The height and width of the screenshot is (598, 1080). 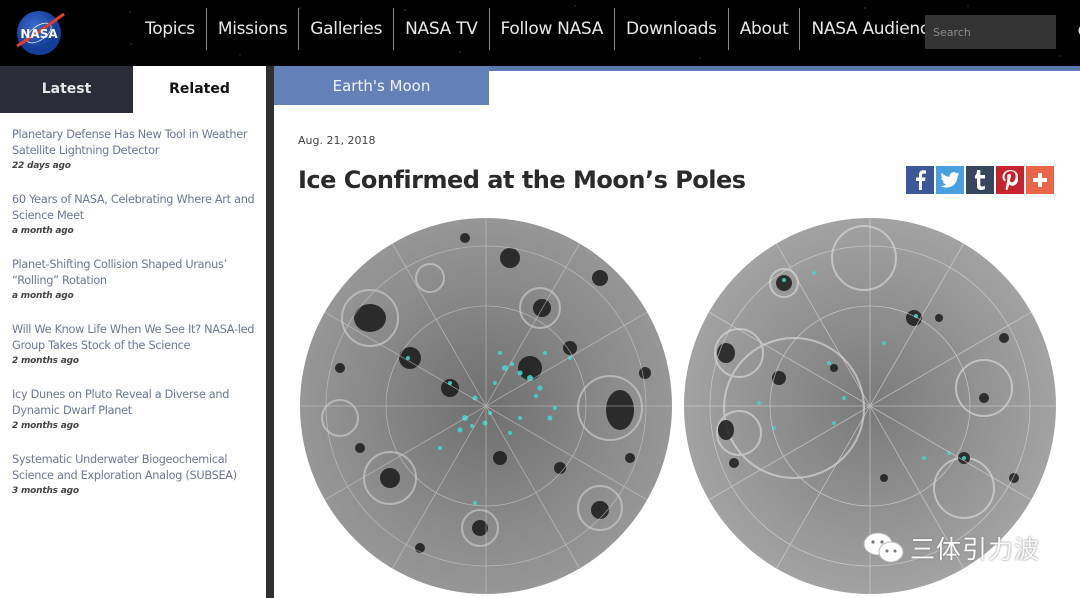 I want to click on share-tumblr-button, so click(x=980, y=180).